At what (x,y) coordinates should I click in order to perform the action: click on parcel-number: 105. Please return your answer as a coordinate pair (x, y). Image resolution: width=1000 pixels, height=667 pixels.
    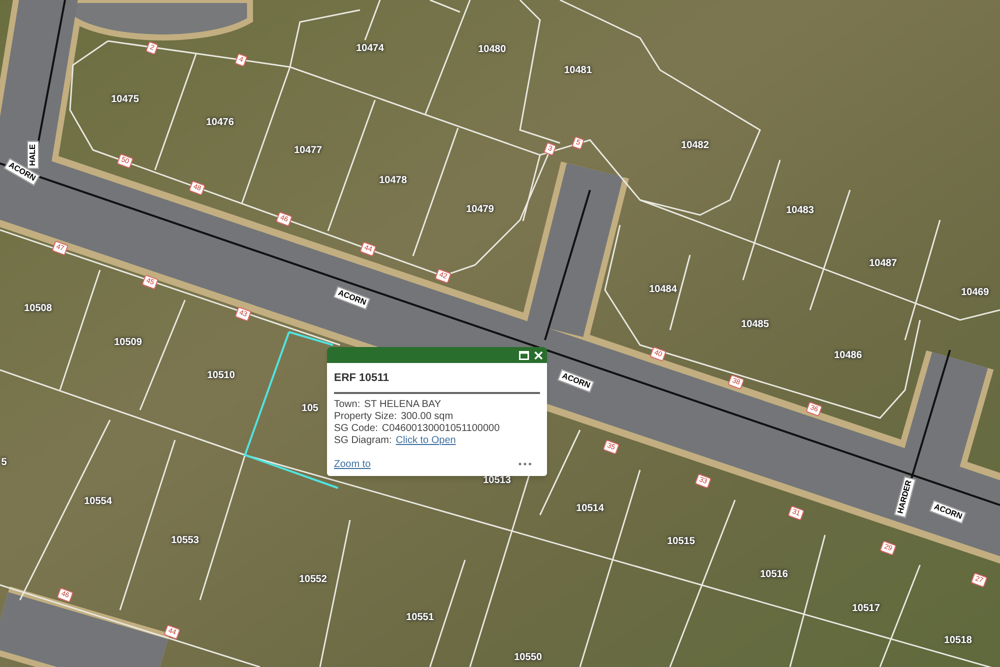
    Looking at the image, I should click on (310, 409).